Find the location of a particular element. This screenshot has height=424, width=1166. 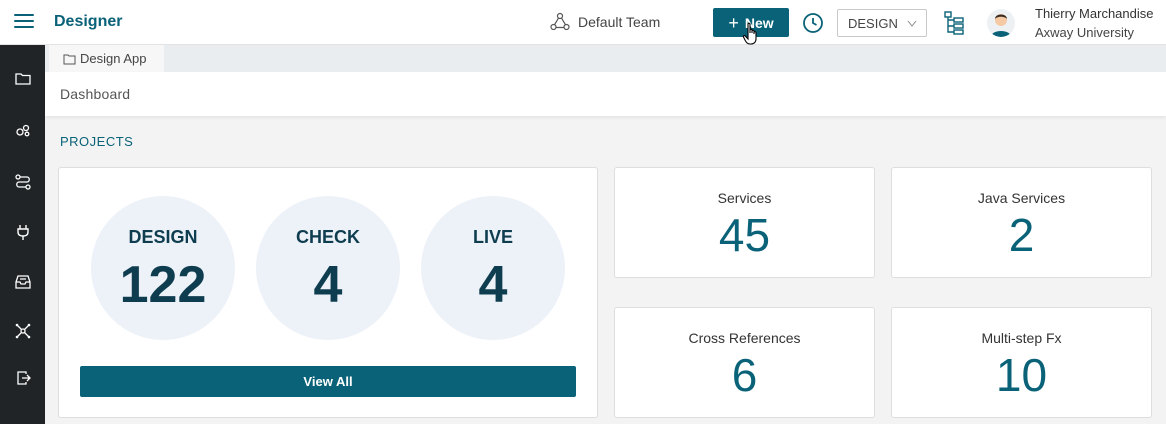

app-title: Designer is located at coordinates (88, 21).